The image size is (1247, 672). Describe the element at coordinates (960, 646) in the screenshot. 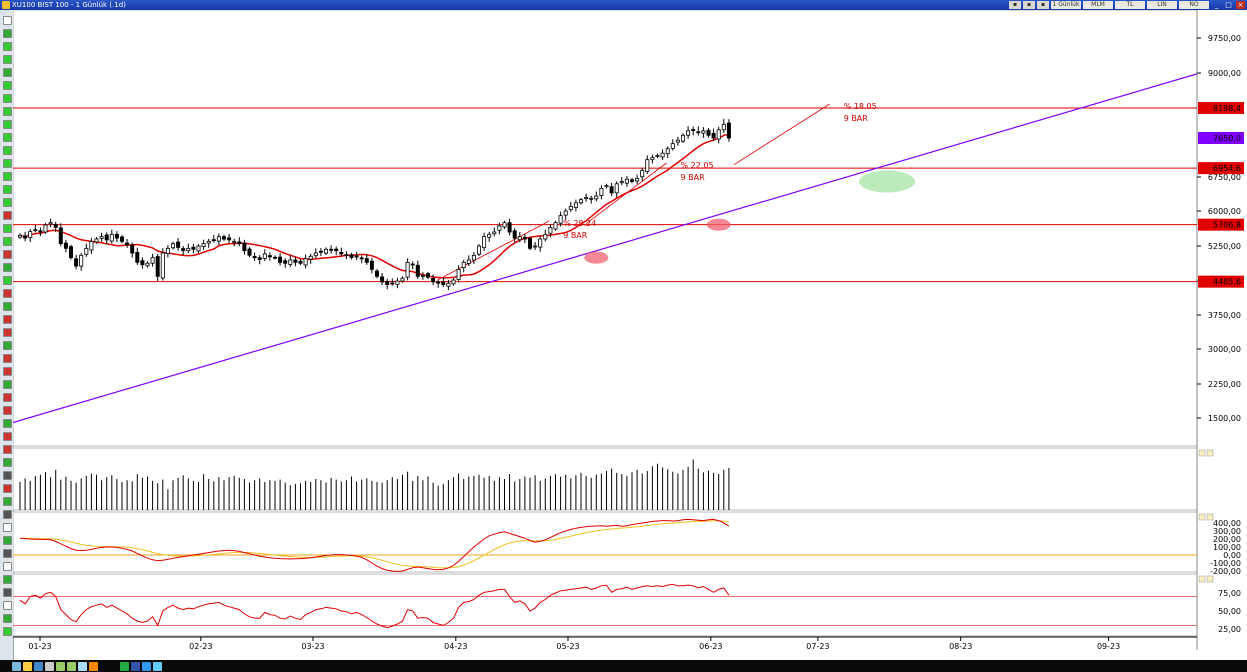

I see `time-tick-label: 08-23` at that location.